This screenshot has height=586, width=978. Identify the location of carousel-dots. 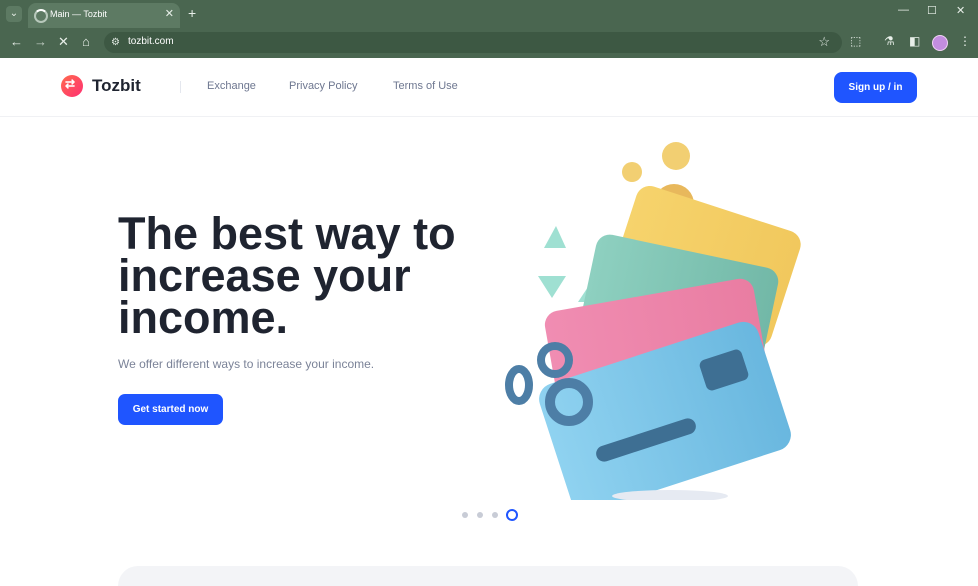
(493, 515).